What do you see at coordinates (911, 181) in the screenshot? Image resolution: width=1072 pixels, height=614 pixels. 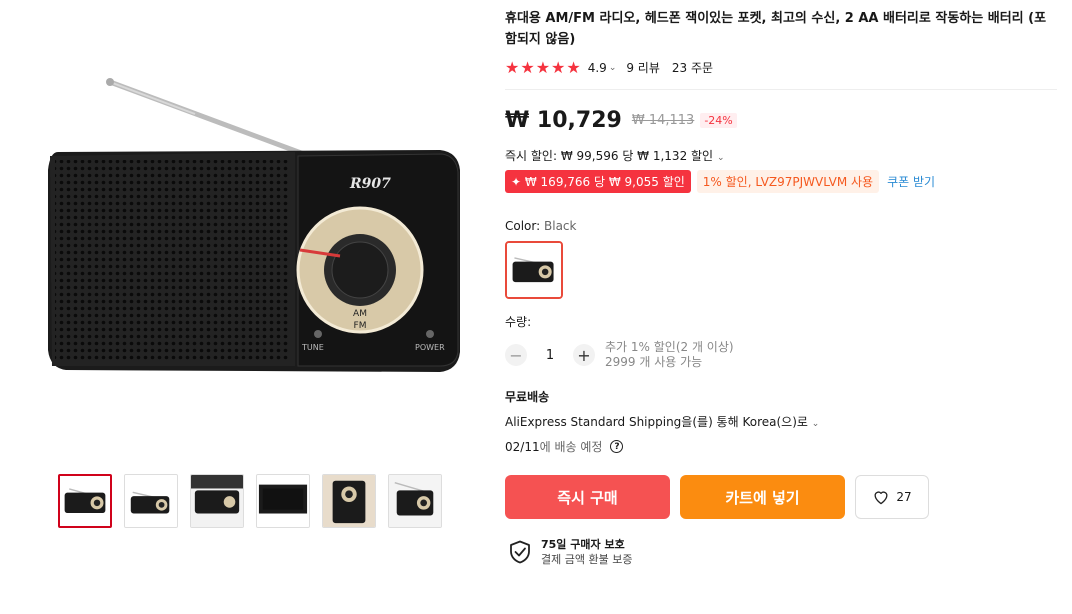 I see `get-coupon-link: 쿠폰 받기` at bounding box center [911, 181].